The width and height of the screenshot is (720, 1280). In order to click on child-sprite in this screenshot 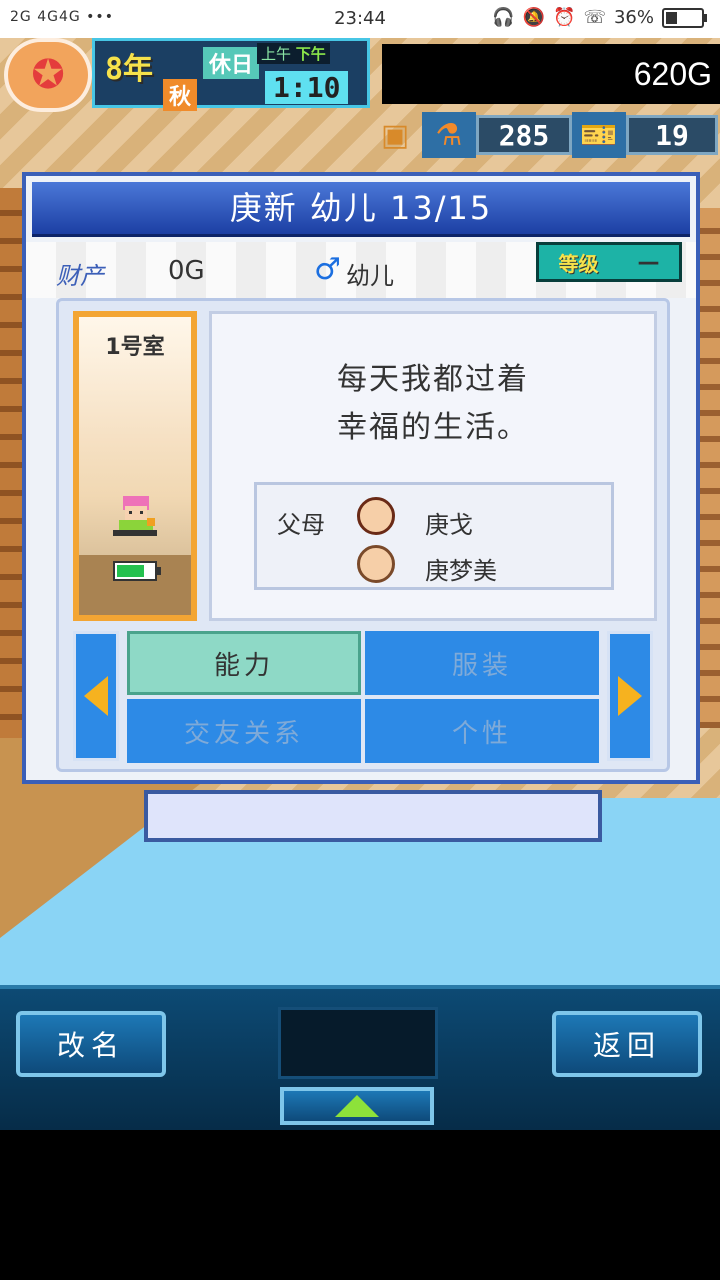, I will do `click(135, 516)`.